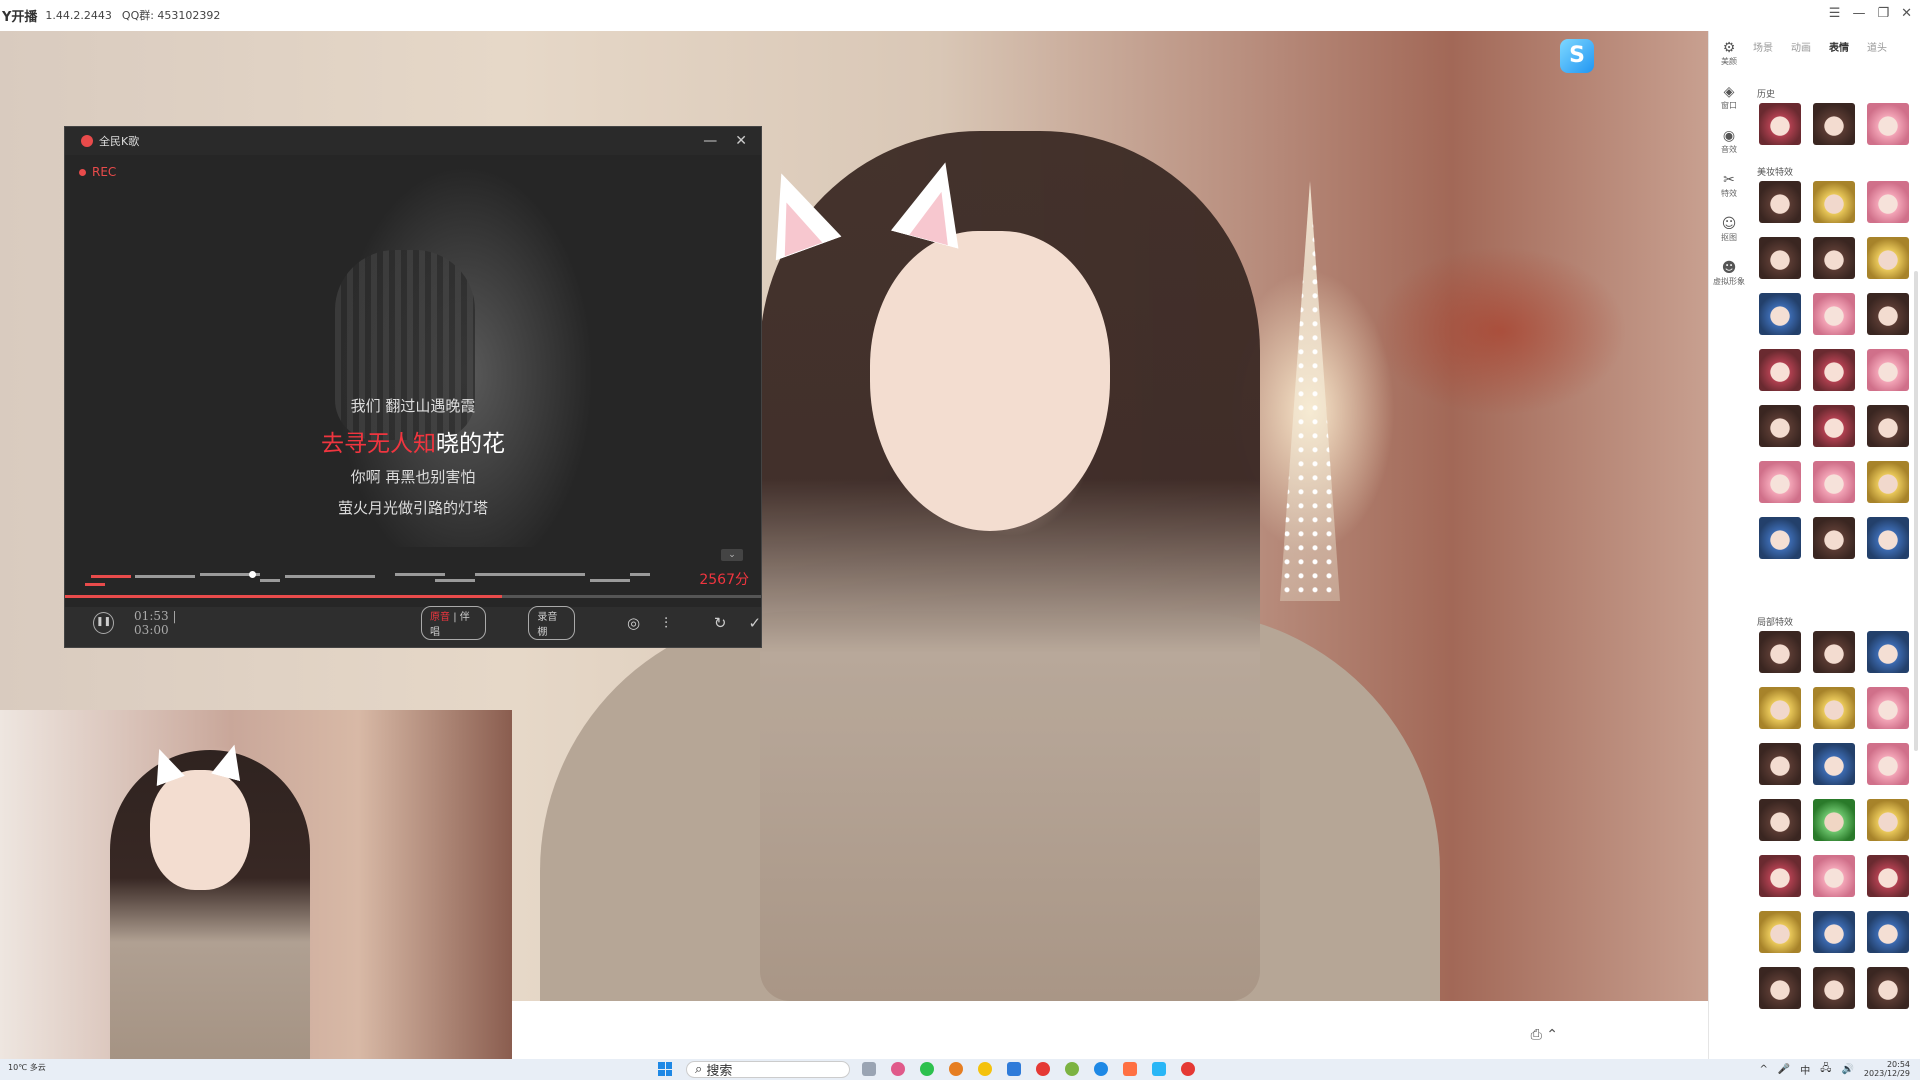 The height and width of the screenshot is (1080, 1920). Describe the element at coordinates (768, 1070) in the screenshot. I see `taskbar-search: ⌕ 搜索` at that location.